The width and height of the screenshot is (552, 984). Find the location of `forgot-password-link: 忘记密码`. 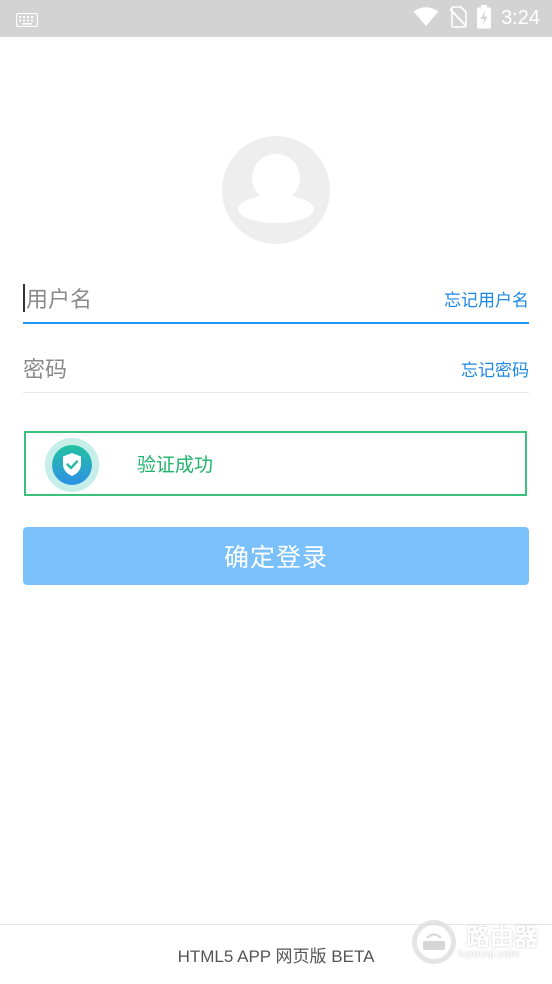

forgot-password-link: 忘记密码 is located at coordinates (495, 368).